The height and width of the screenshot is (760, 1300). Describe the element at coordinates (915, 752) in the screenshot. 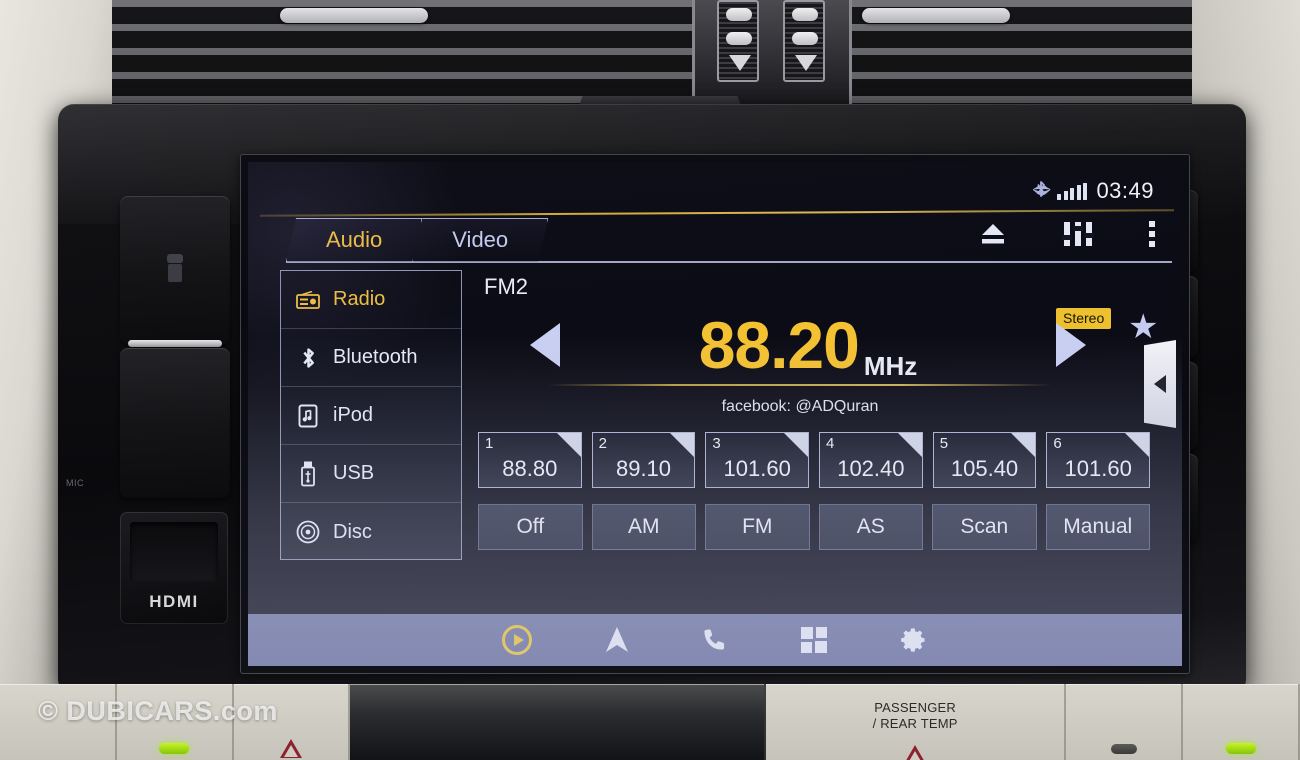

I see `temp-up-icon` at that location.